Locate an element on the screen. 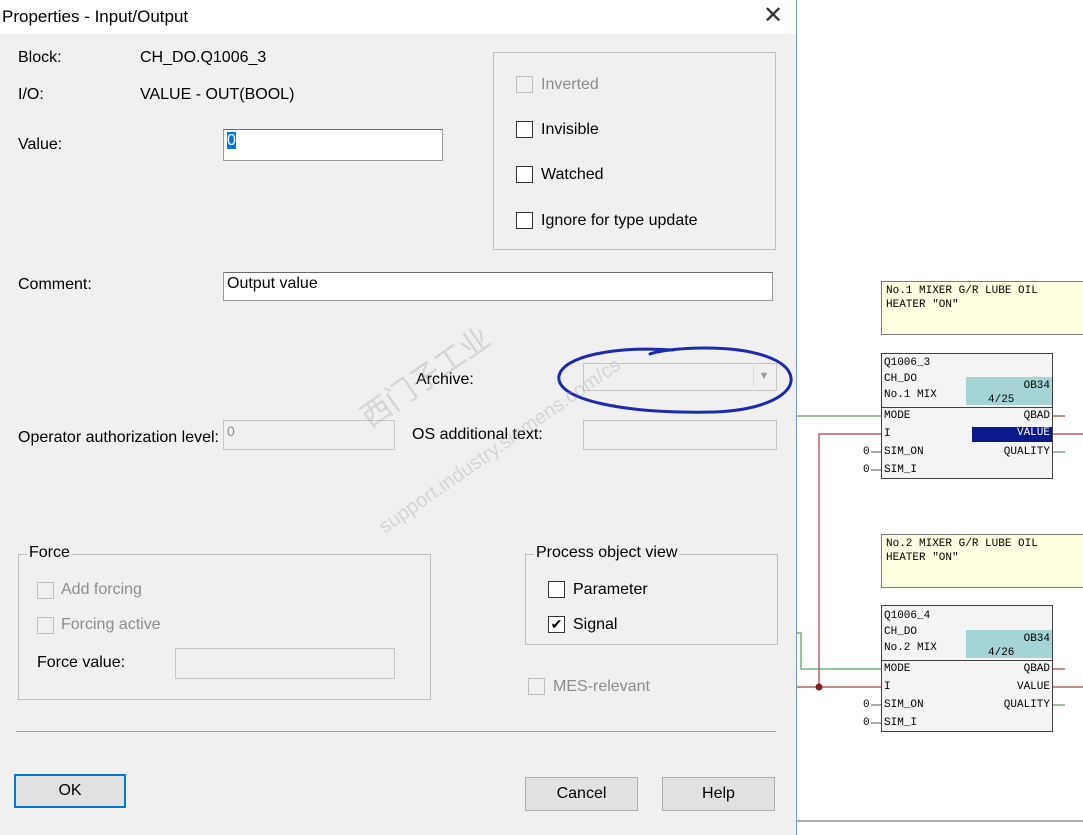 This screenshot has width=1083, height=835. forcing-active-label: Forcing active is located at coordinates (111, 624).